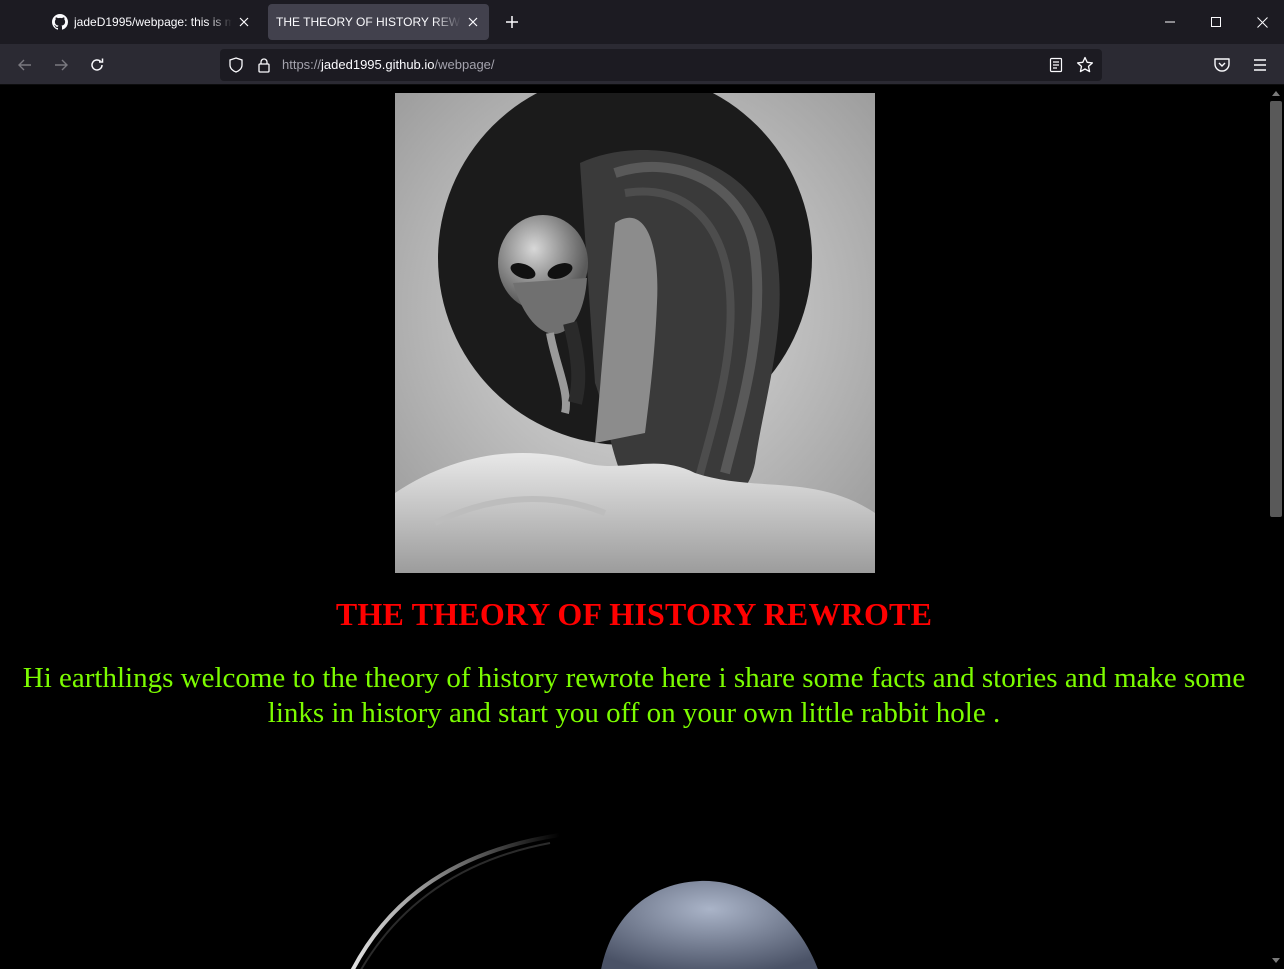  Describe the element at coordinates (1222, 65) in the screenshot. I see `pocket-icon` at that location.